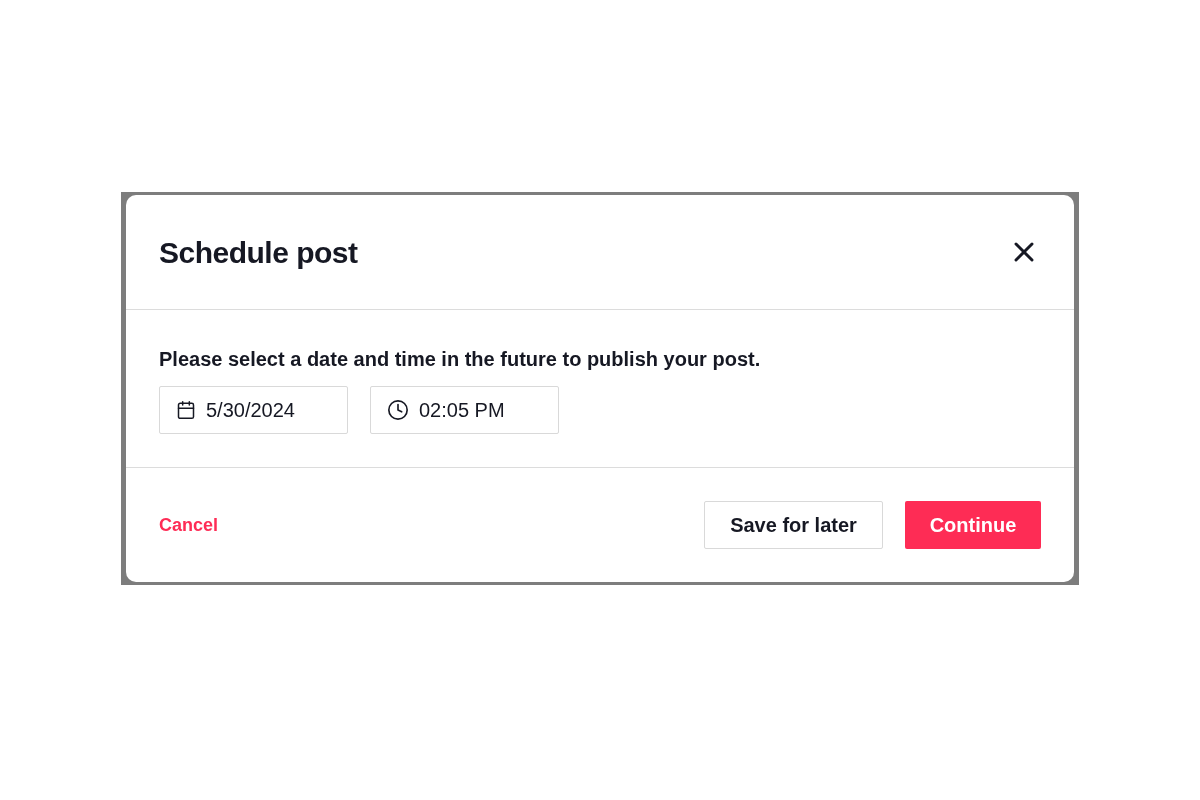 This screenshot has height=800, width=1200. Describe the element at coordinates (250, 410) in the screenshot. I see `field-value: 5/30/2024` at that location.